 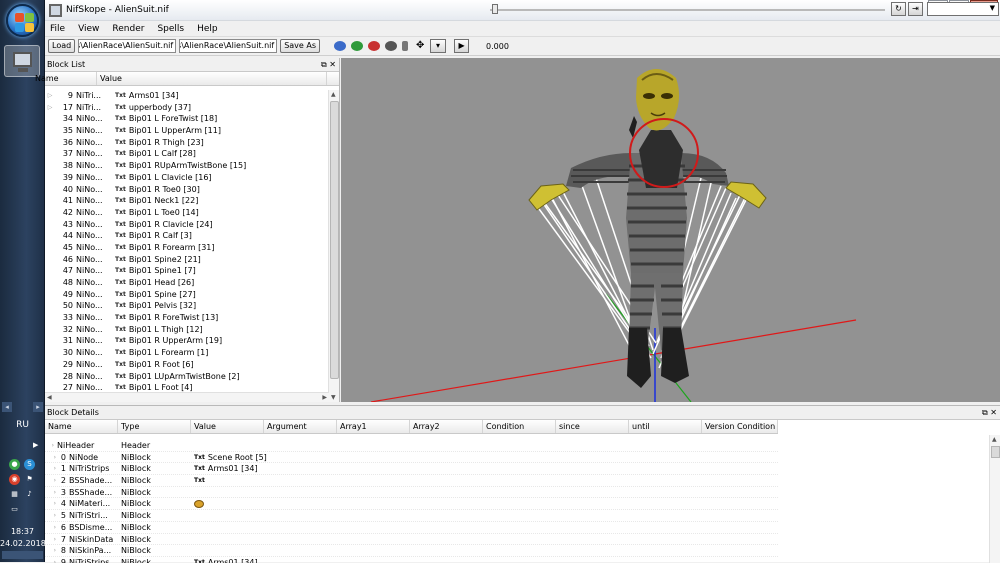 What do you see at coordinates (186, 178) in the screenshot?
I see `block-list-row: 39 NiNo... Txt Bip01 L Clavicle [16]` at bounding box center [186, 178].